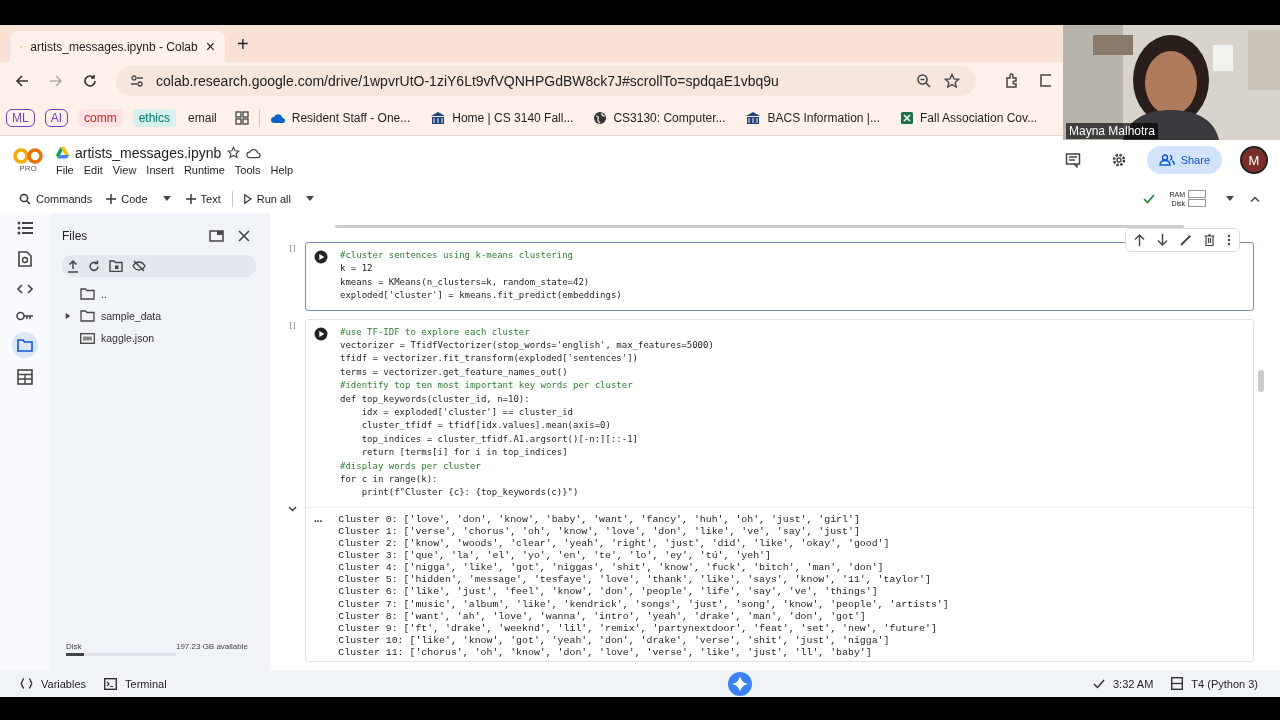 The image size is (1280, 720). Describe the element at coordinates (489, 359) in the screenshot. I see `code-line: tfidf = vectorizer.fit_transform(exploded['sentences'])` at that location.